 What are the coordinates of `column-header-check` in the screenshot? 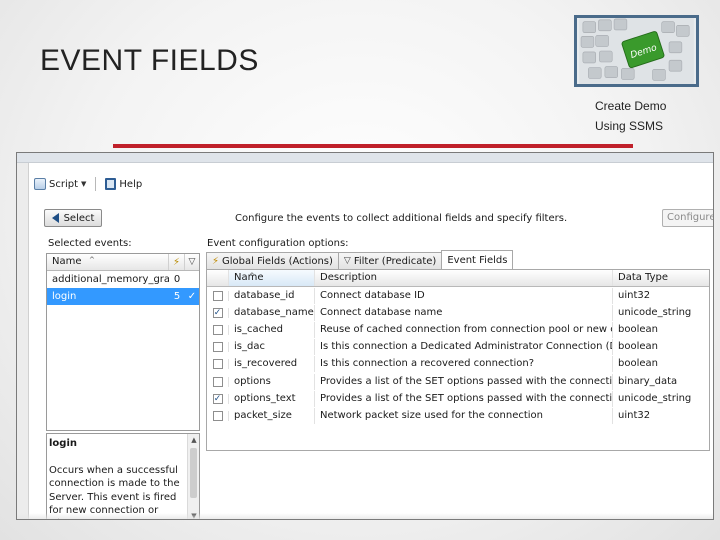 It's located at (218, 278).